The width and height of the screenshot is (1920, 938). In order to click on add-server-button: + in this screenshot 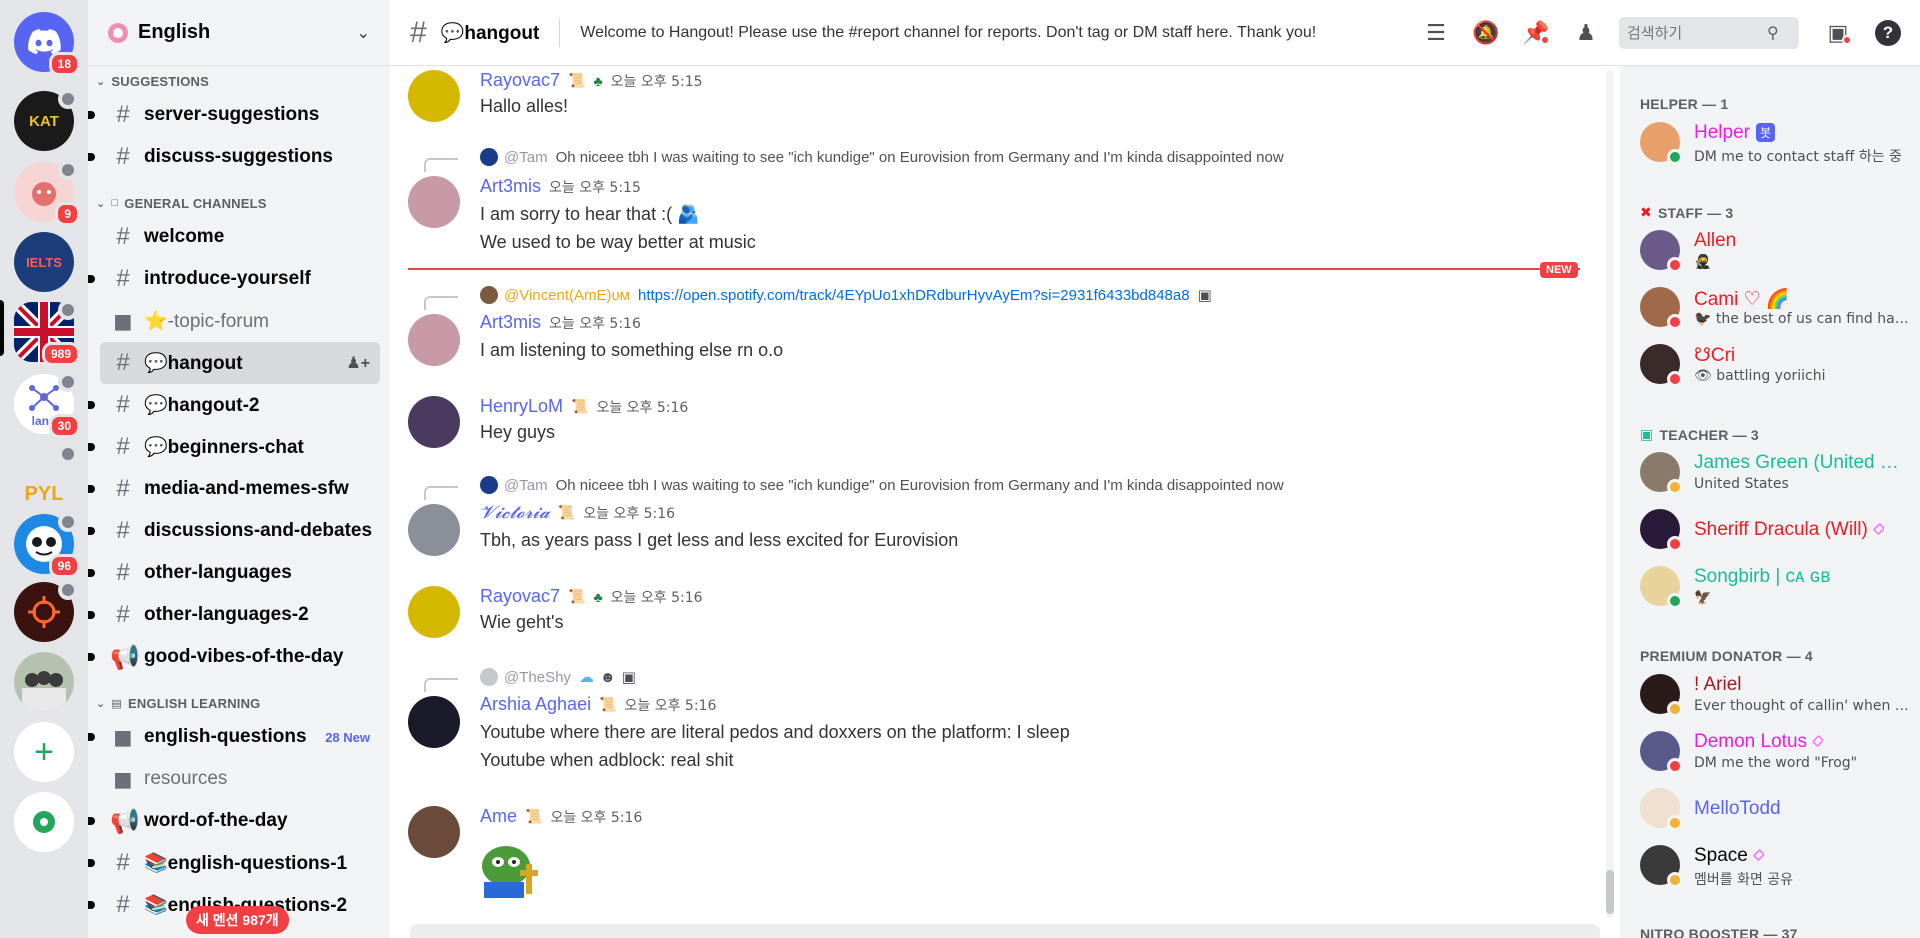, I will do `click(44, 752)`.